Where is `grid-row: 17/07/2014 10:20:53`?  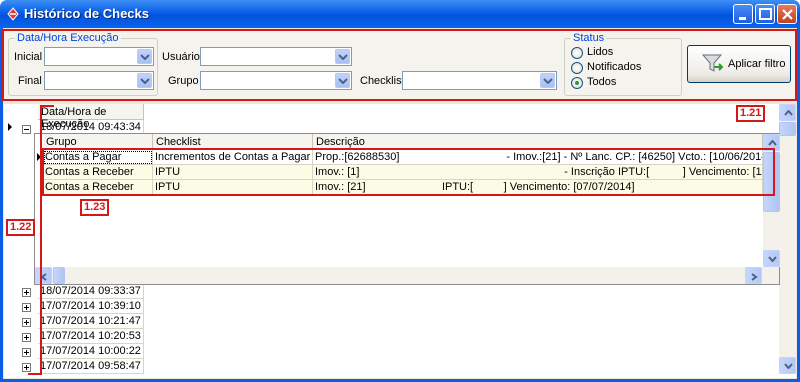
grid-row: 17/07/2014 10:20:53 is located at coordinates (91, 336).